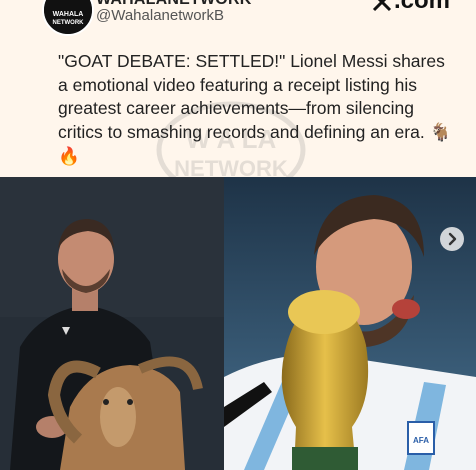 The image size is (476, 470). Describe the element at coordinates (382, 6) in the screenshot. I see `x-icon` at that location.